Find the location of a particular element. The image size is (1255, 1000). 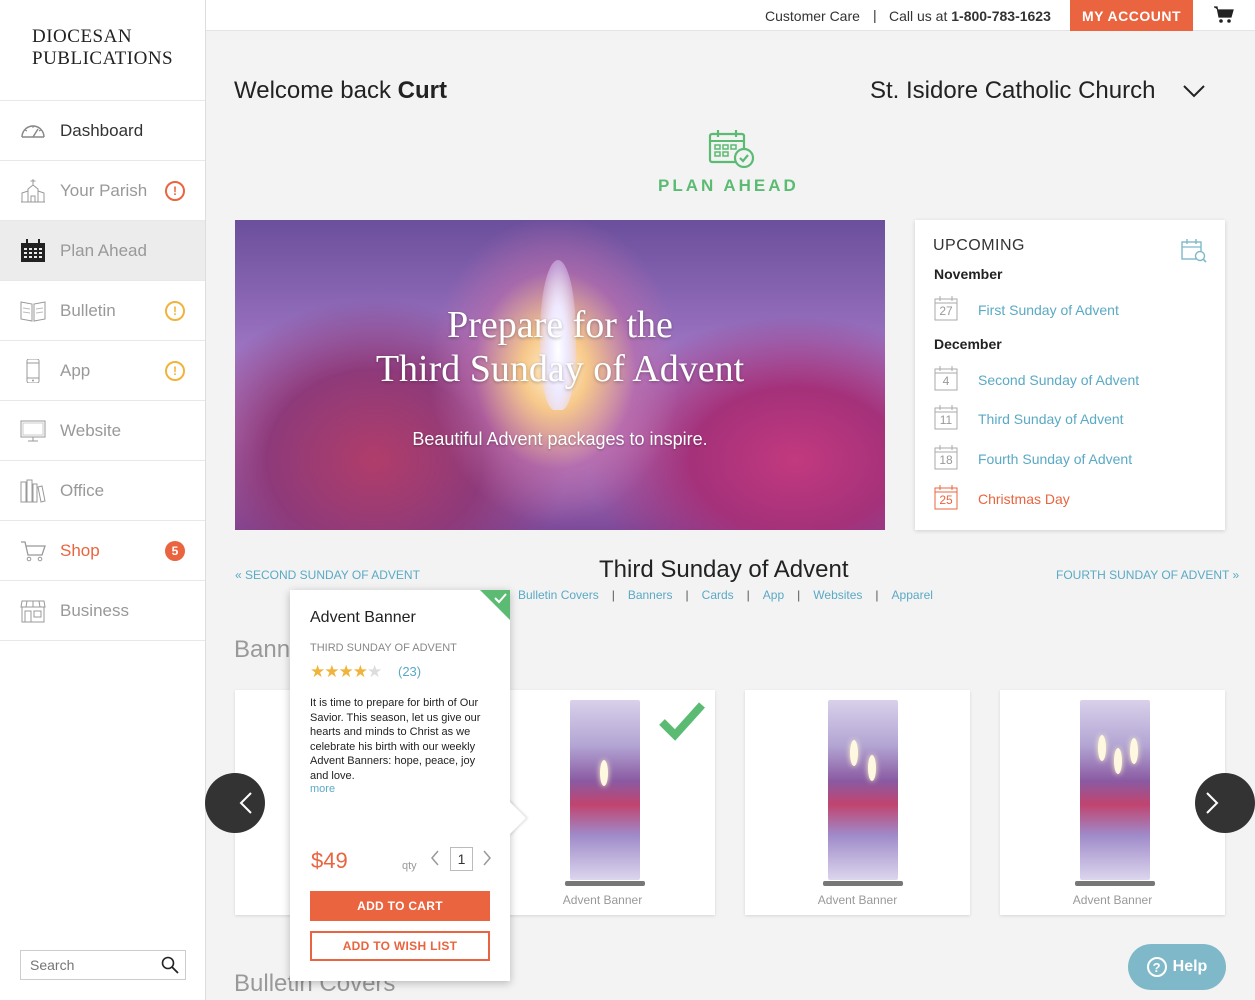

more-link: more is located at coordinates (322, 789).